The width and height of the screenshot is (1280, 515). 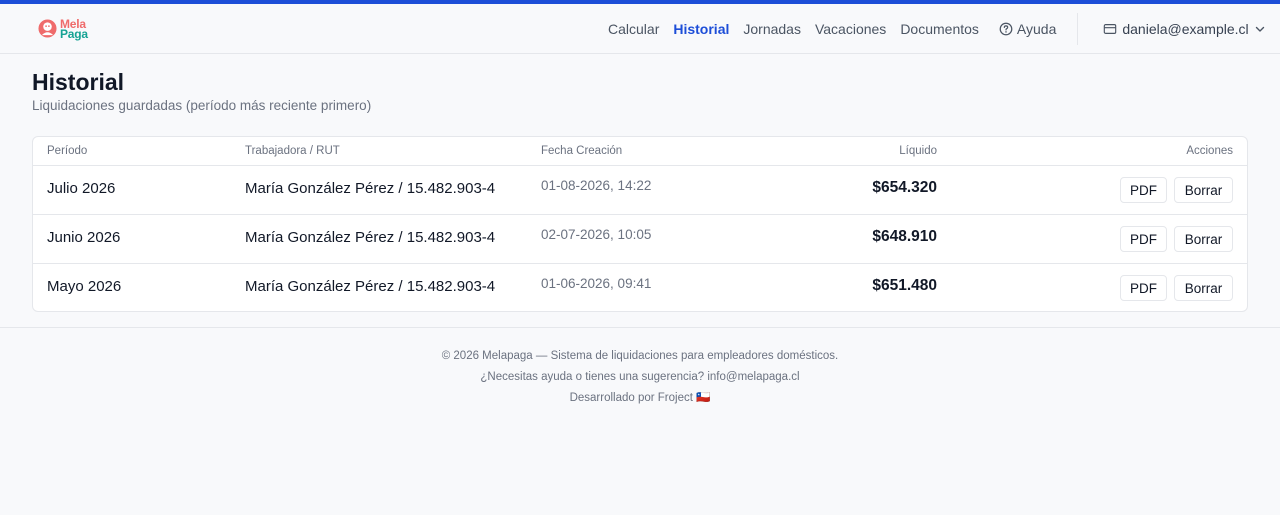 I want to click on nav-documentos: Documentos, so click(x=939, y=29).